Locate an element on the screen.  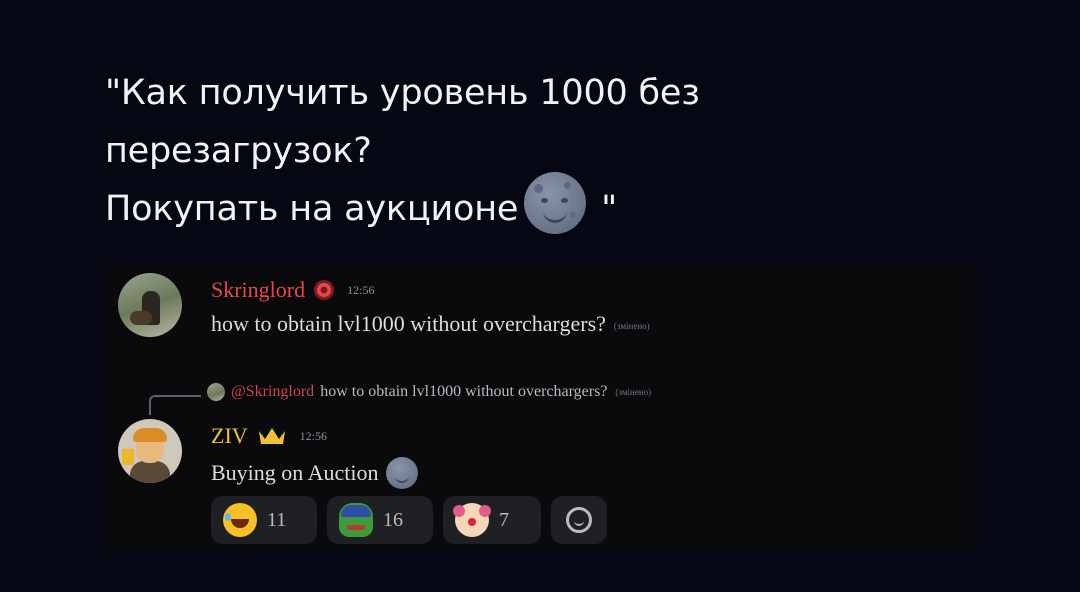
caption-line-1: "Как получить уровень 1000 без is located at coordinates (402, 93).